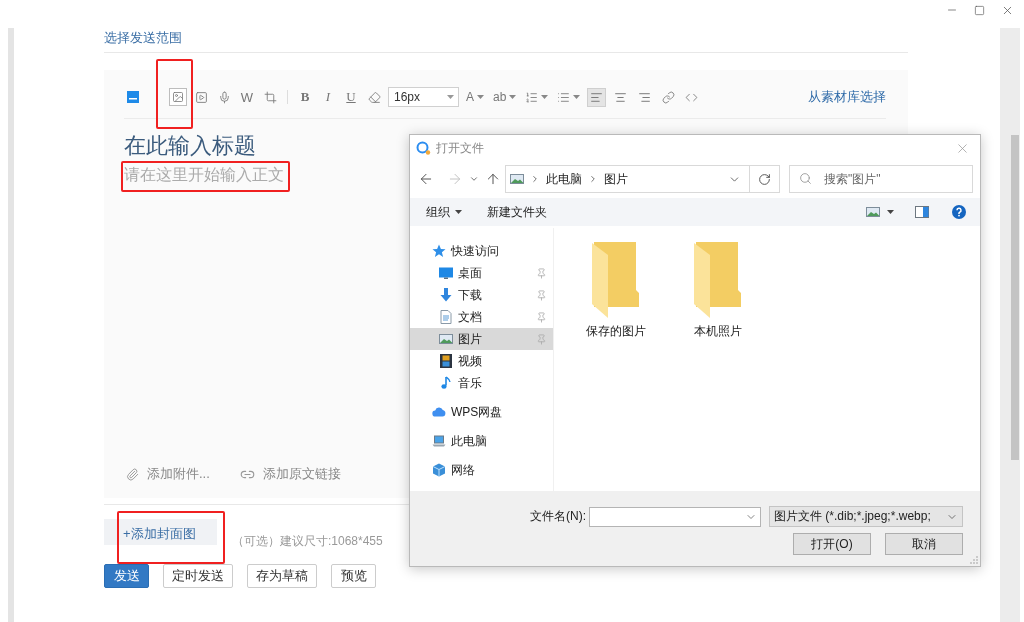 This screenshot has width=1024, height=622. Describe the element at coordinates (446, 383) in the screenshot. I see `music-note-icon` at that location.